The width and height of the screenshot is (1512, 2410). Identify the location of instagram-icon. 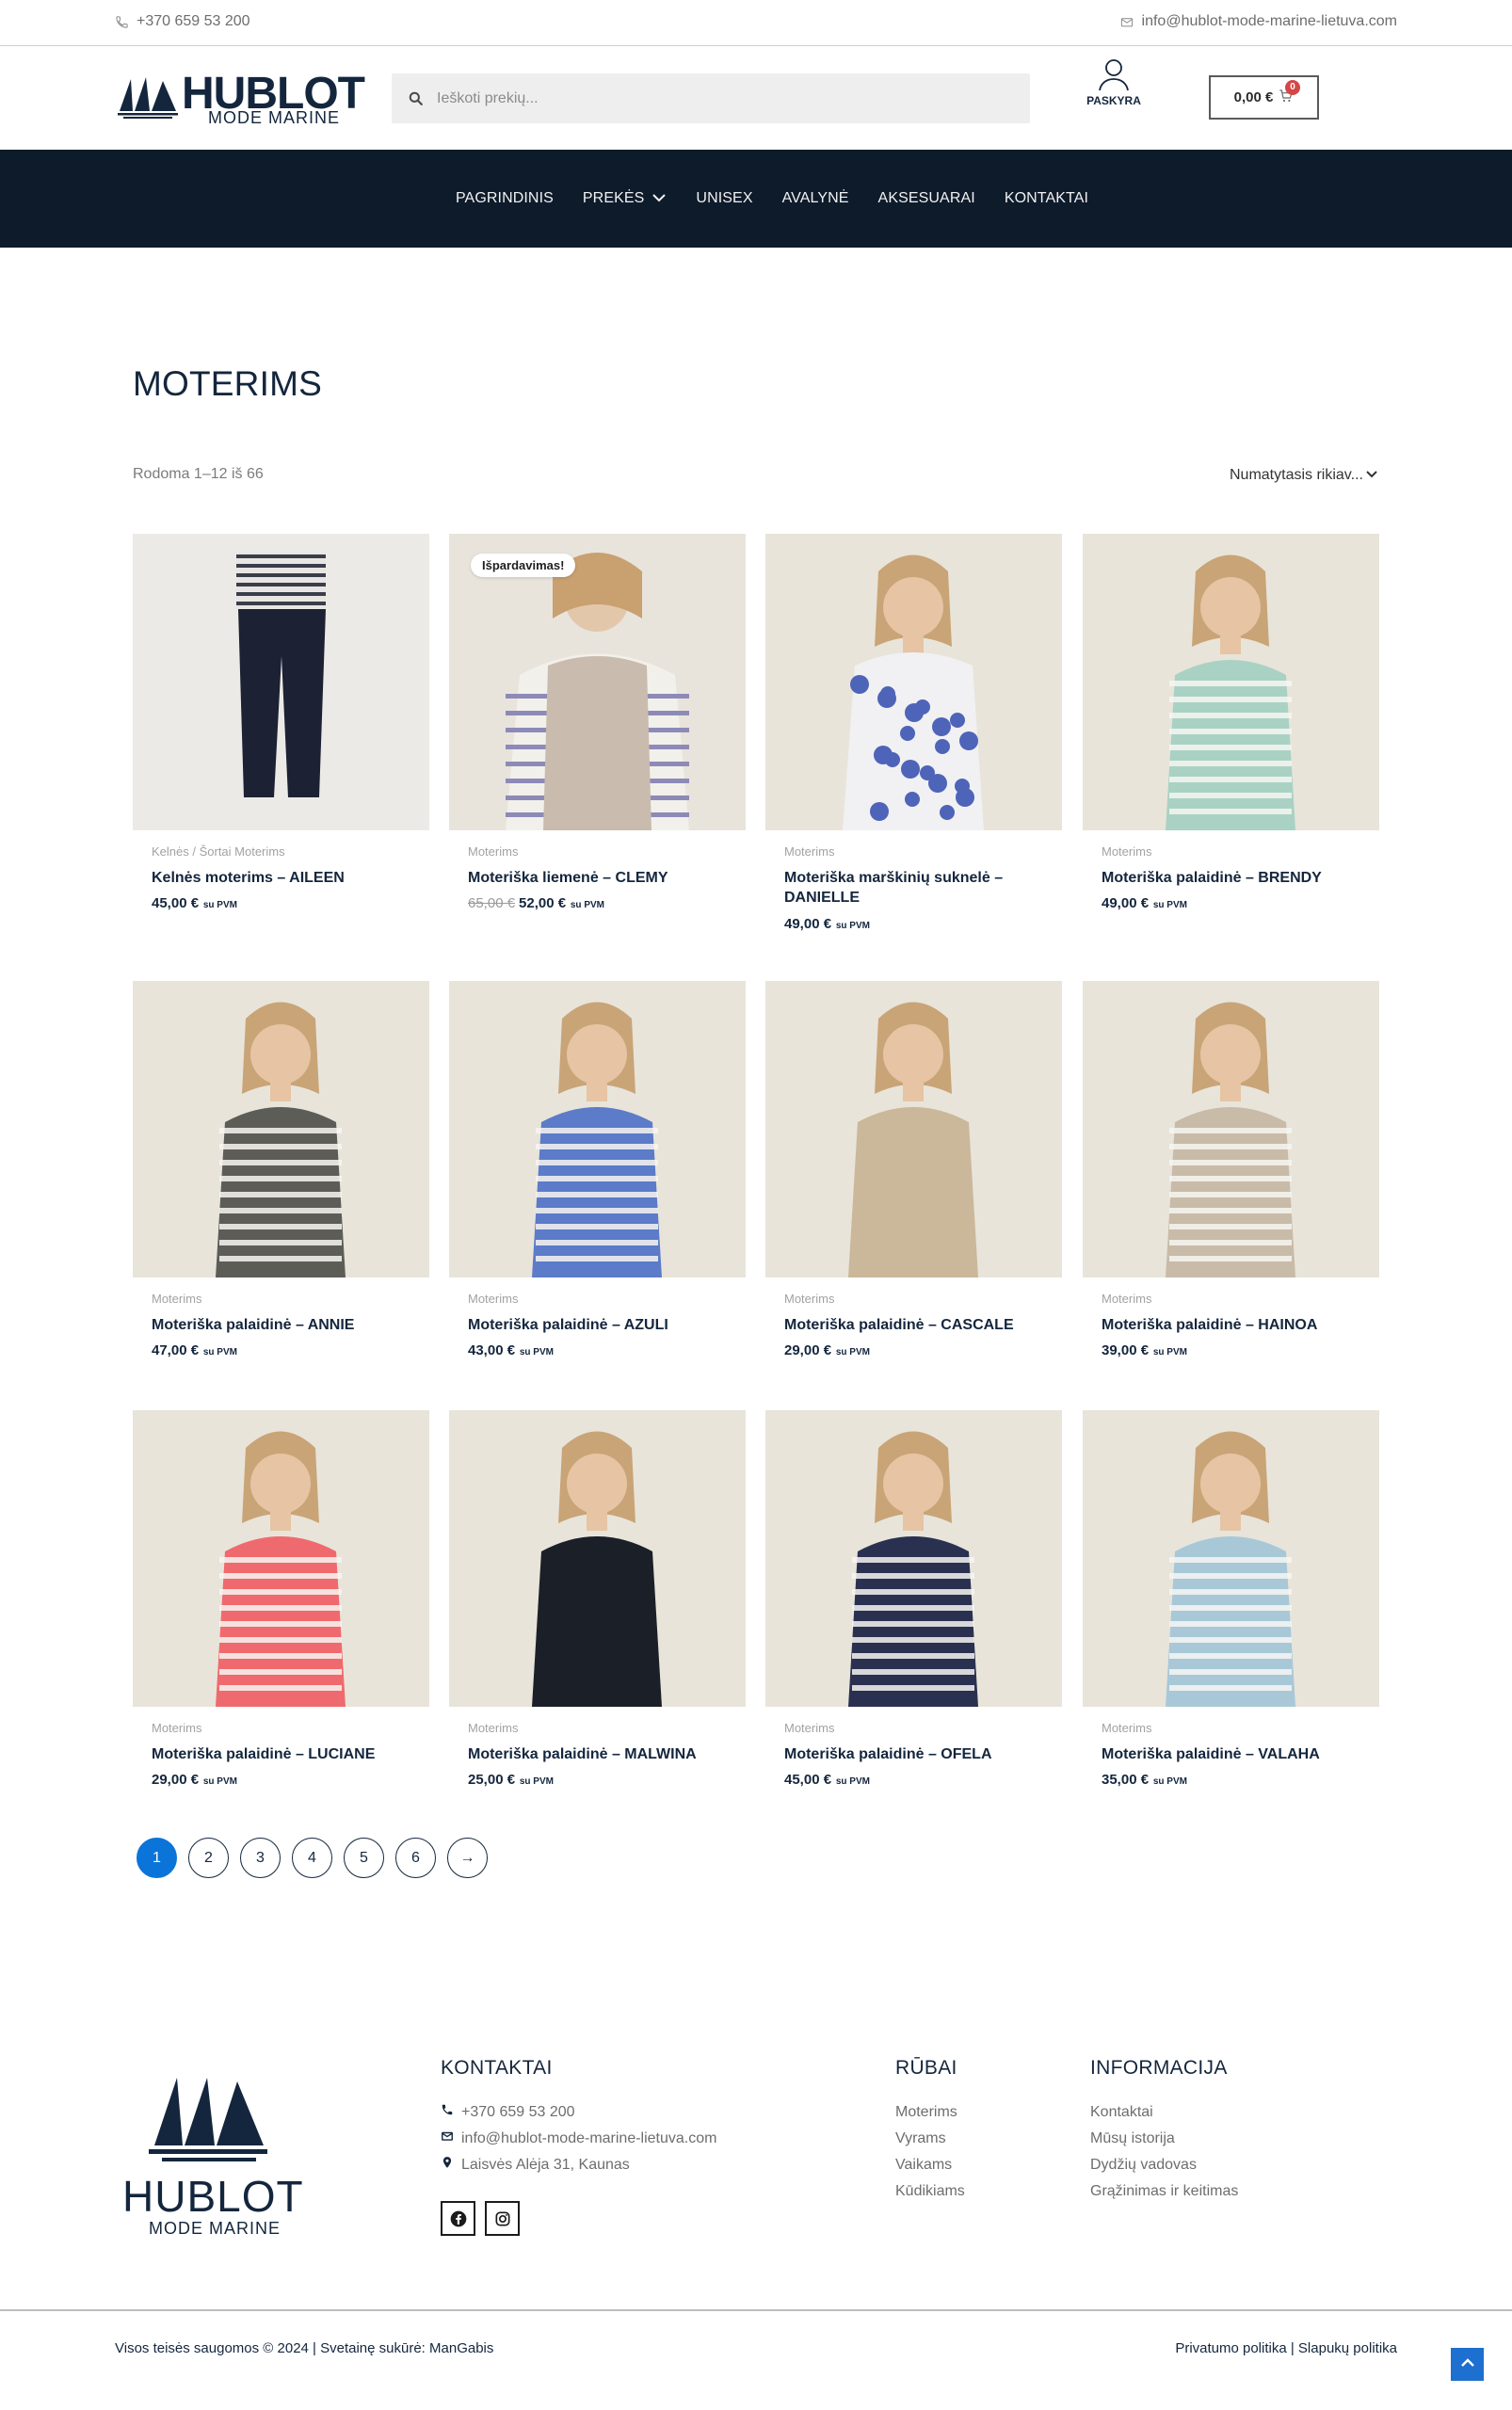
(502, 2218).